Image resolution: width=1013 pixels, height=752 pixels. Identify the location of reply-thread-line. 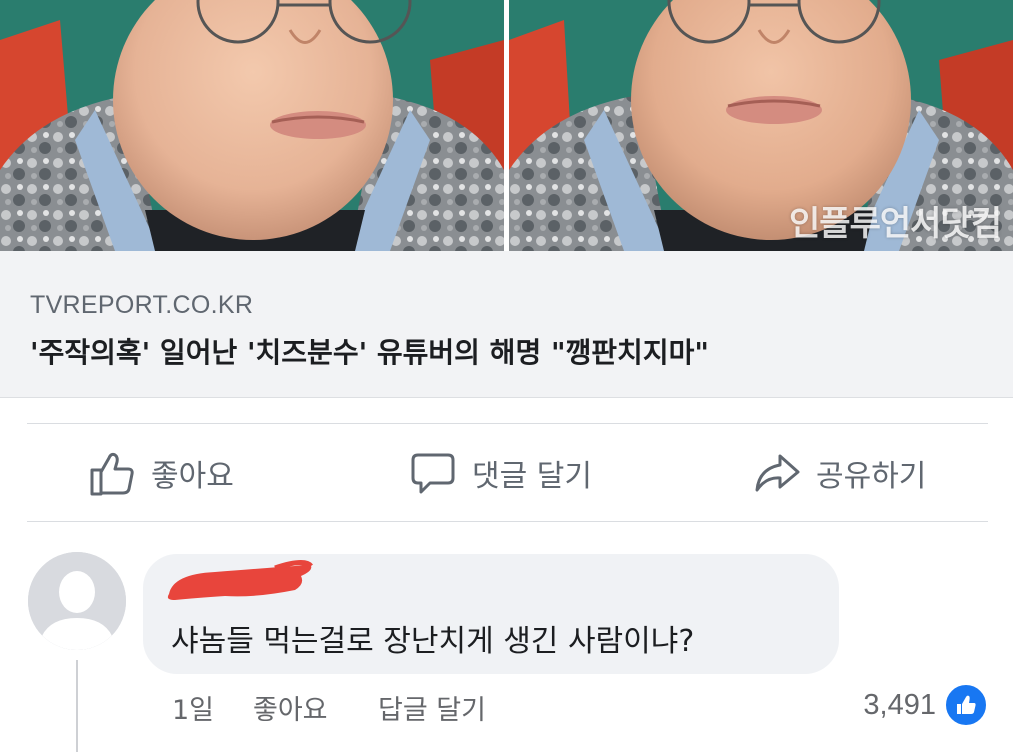
(77, 706).